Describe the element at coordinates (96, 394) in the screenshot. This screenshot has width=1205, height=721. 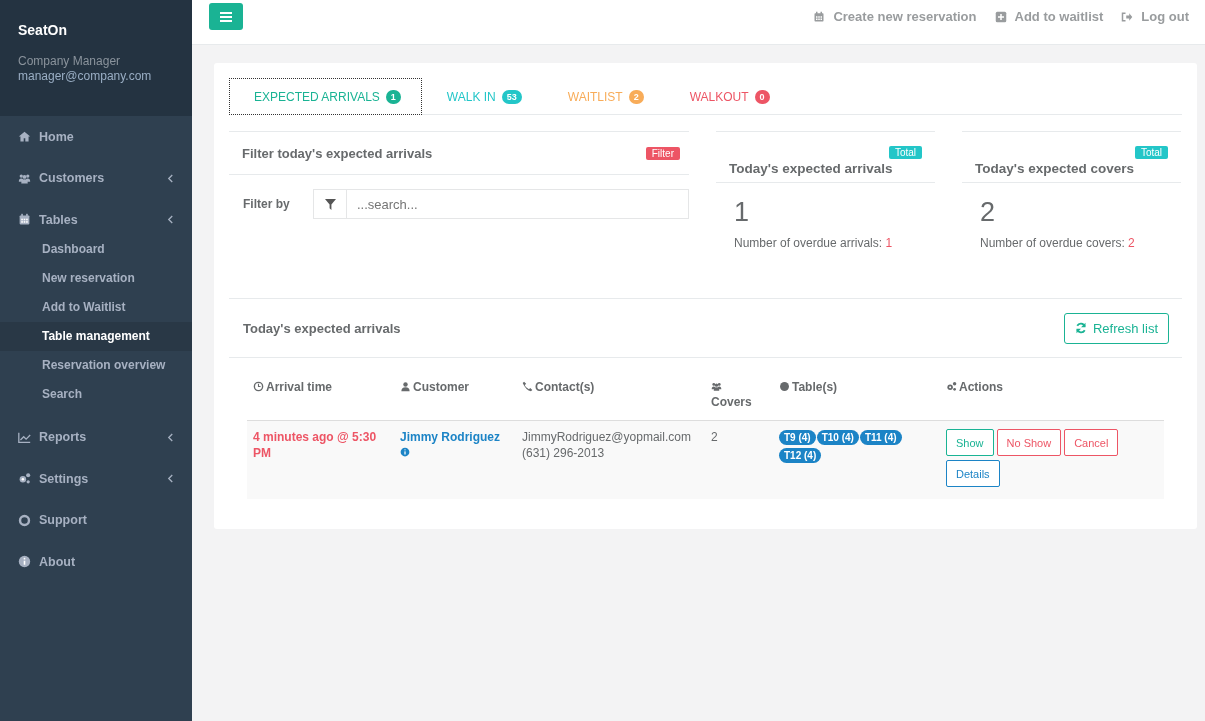
I see `nav-subitem: Search` at that location.